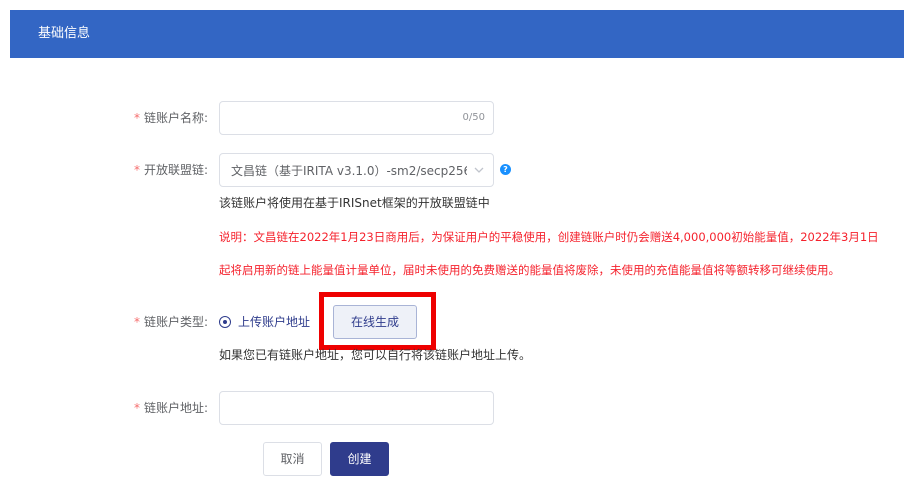 The image size is (904, 500). Describe the element at coordinates (340, 118) in the screenshot. I see `account-name-input` at that location.